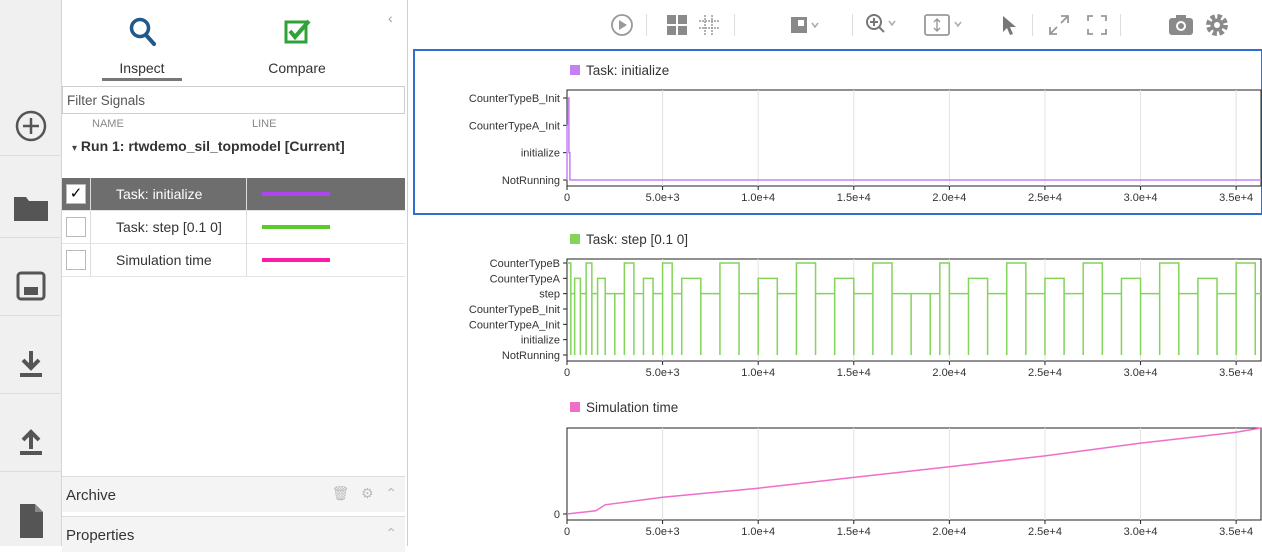 This screenshot has width=1262, height=552. I want to click on tab-compare: Compare, so click(297, 41).